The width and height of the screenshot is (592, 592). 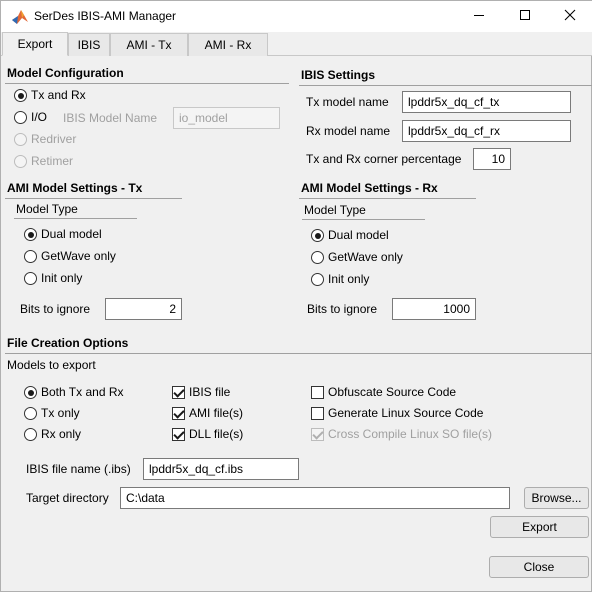 I want to click on model-configuration-title: Model Configuration, so click(x=65, y=73).